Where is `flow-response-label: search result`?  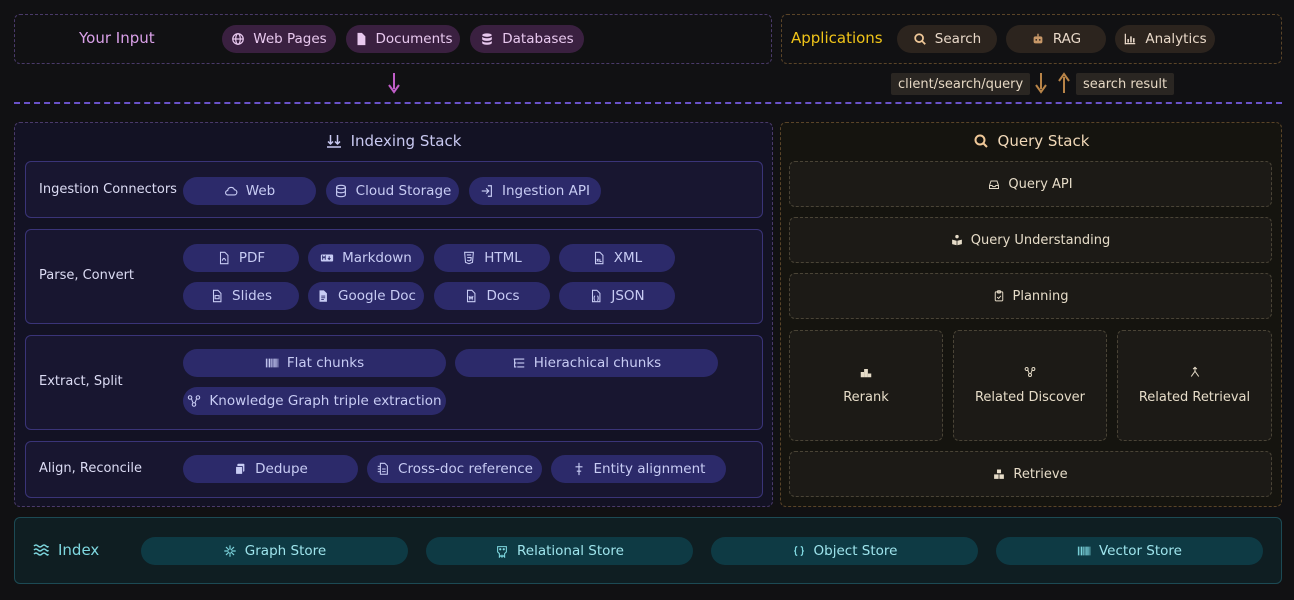
flow-response-label: search result is located at coordinates (1125, 84).